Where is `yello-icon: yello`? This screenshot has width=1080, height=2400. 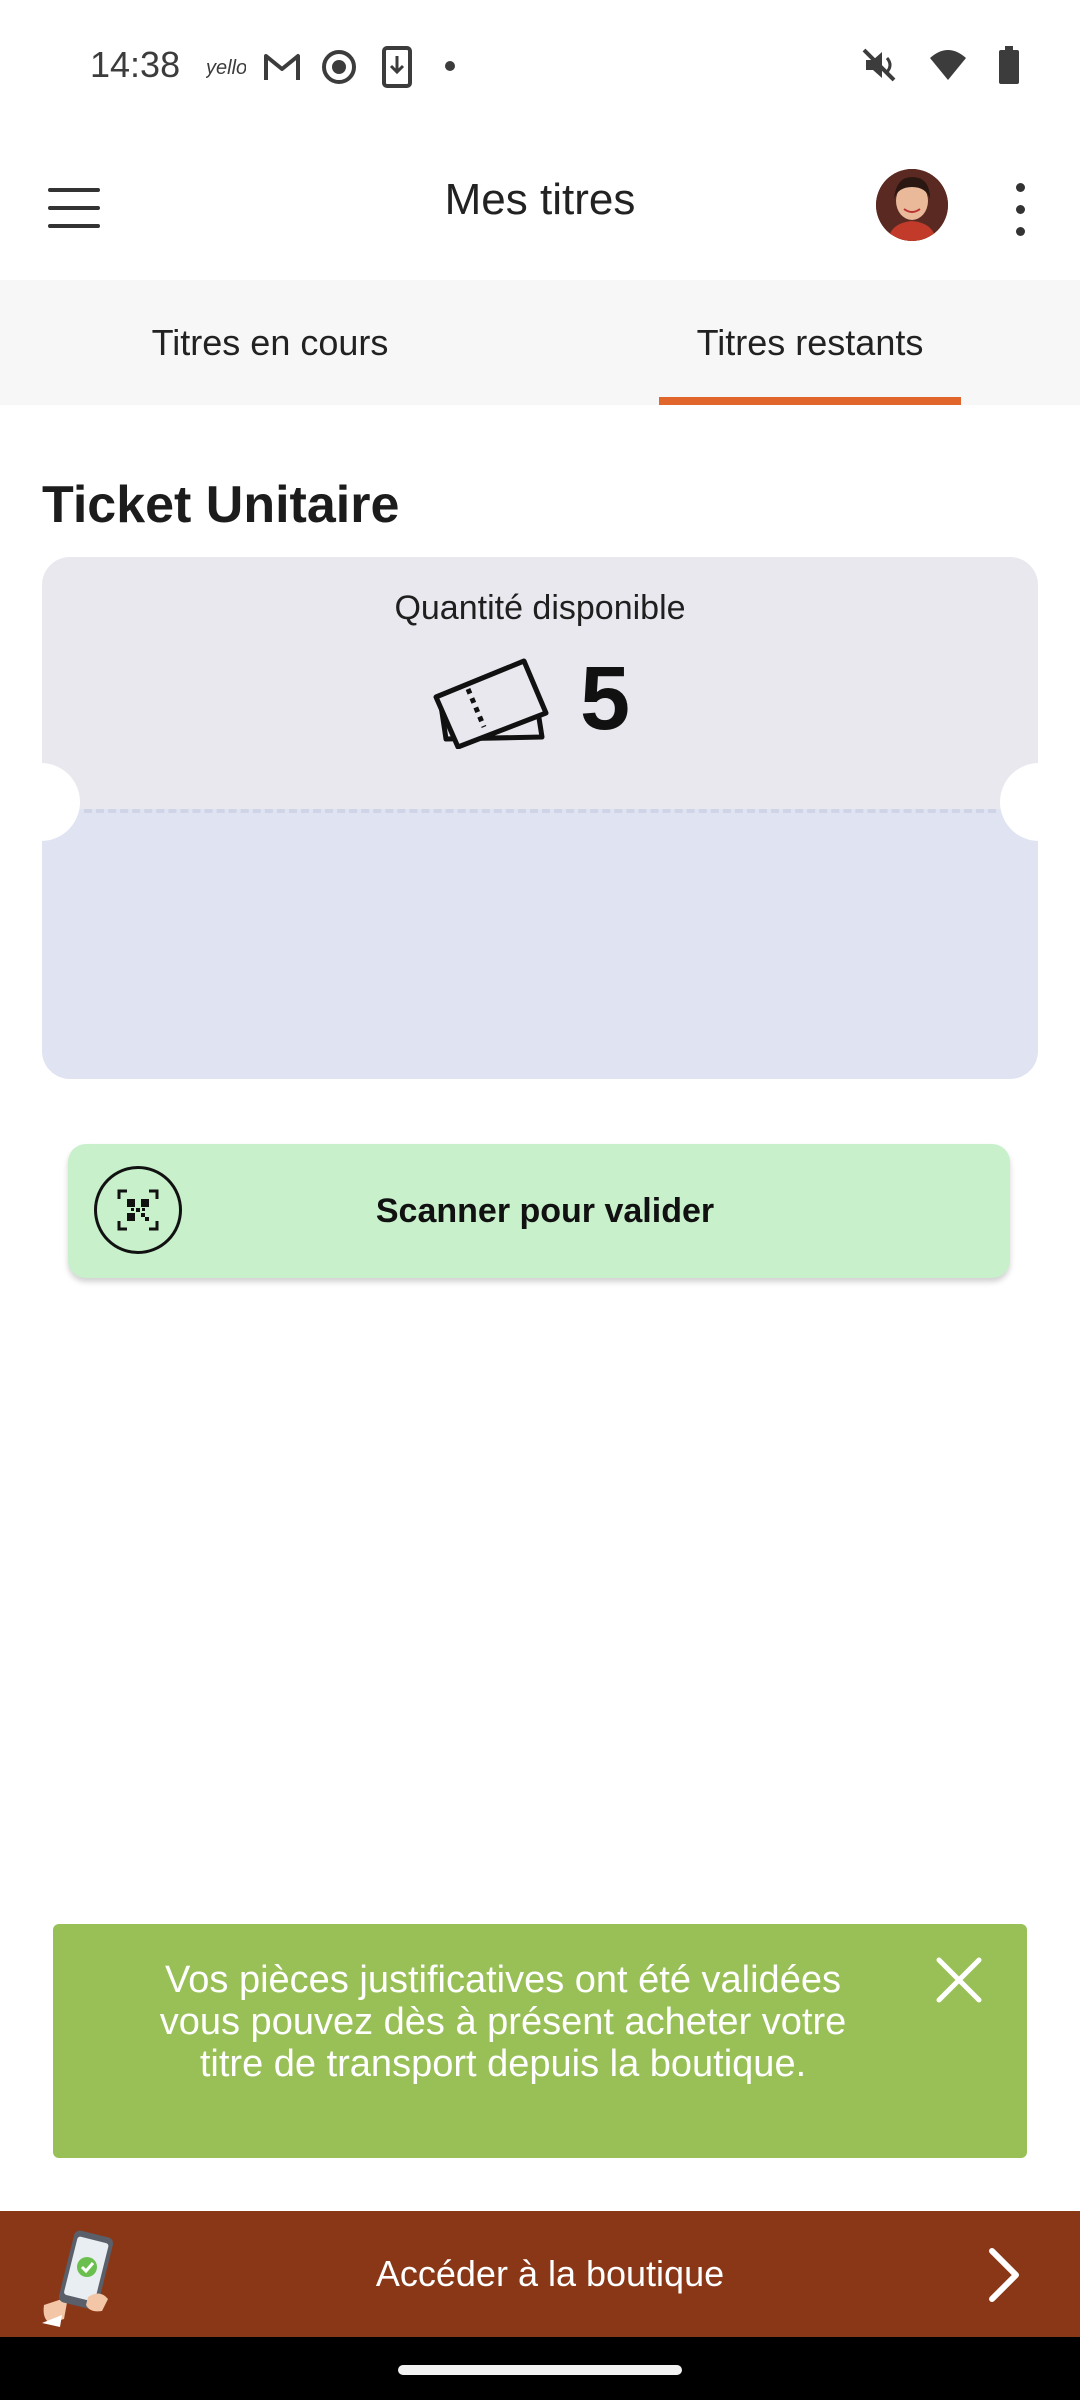 yello-icon: yello is located at coordinates (226, 68).